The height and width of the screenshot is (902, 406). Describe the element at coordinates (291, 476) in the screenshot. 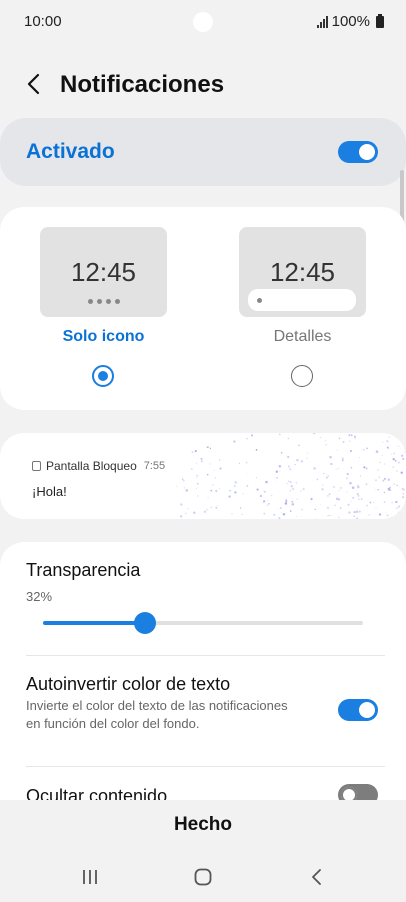

I see `sparkle-background` at that location.